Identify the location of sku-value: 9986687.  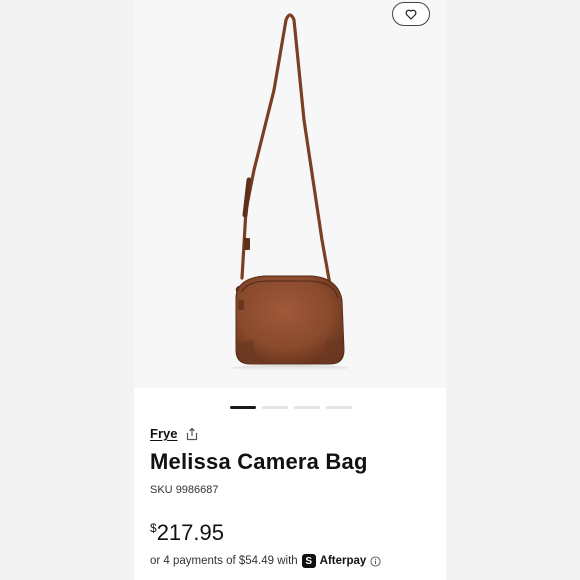
(197, 490).